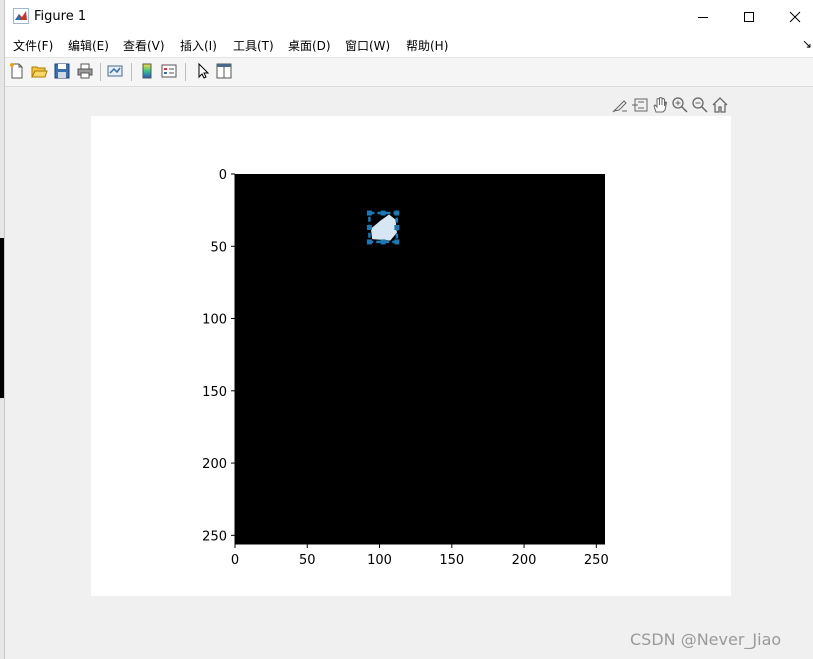 Image resolution: width=813 pixels, height=659 pixels. I want to click on data-tips-icon, so click(640, 105).